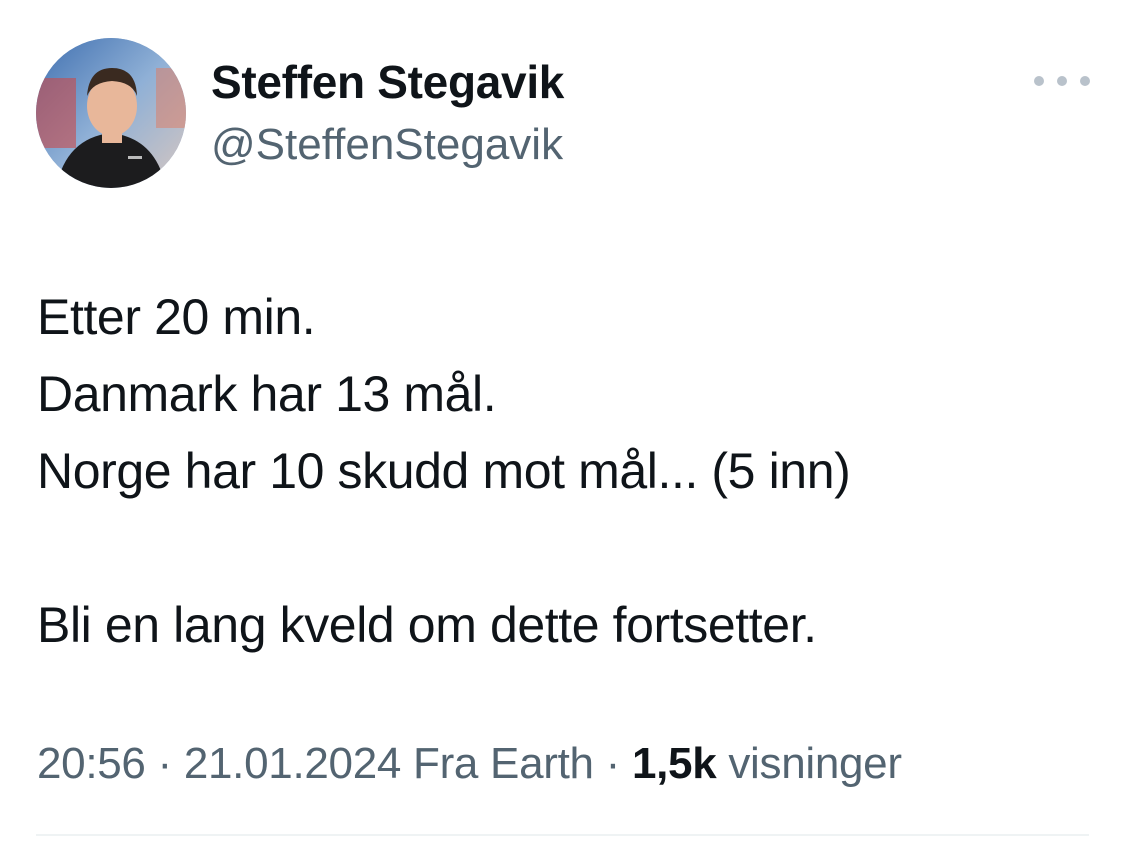  I want to click on tweet-line: Etter 20 min., so click(176, 317).